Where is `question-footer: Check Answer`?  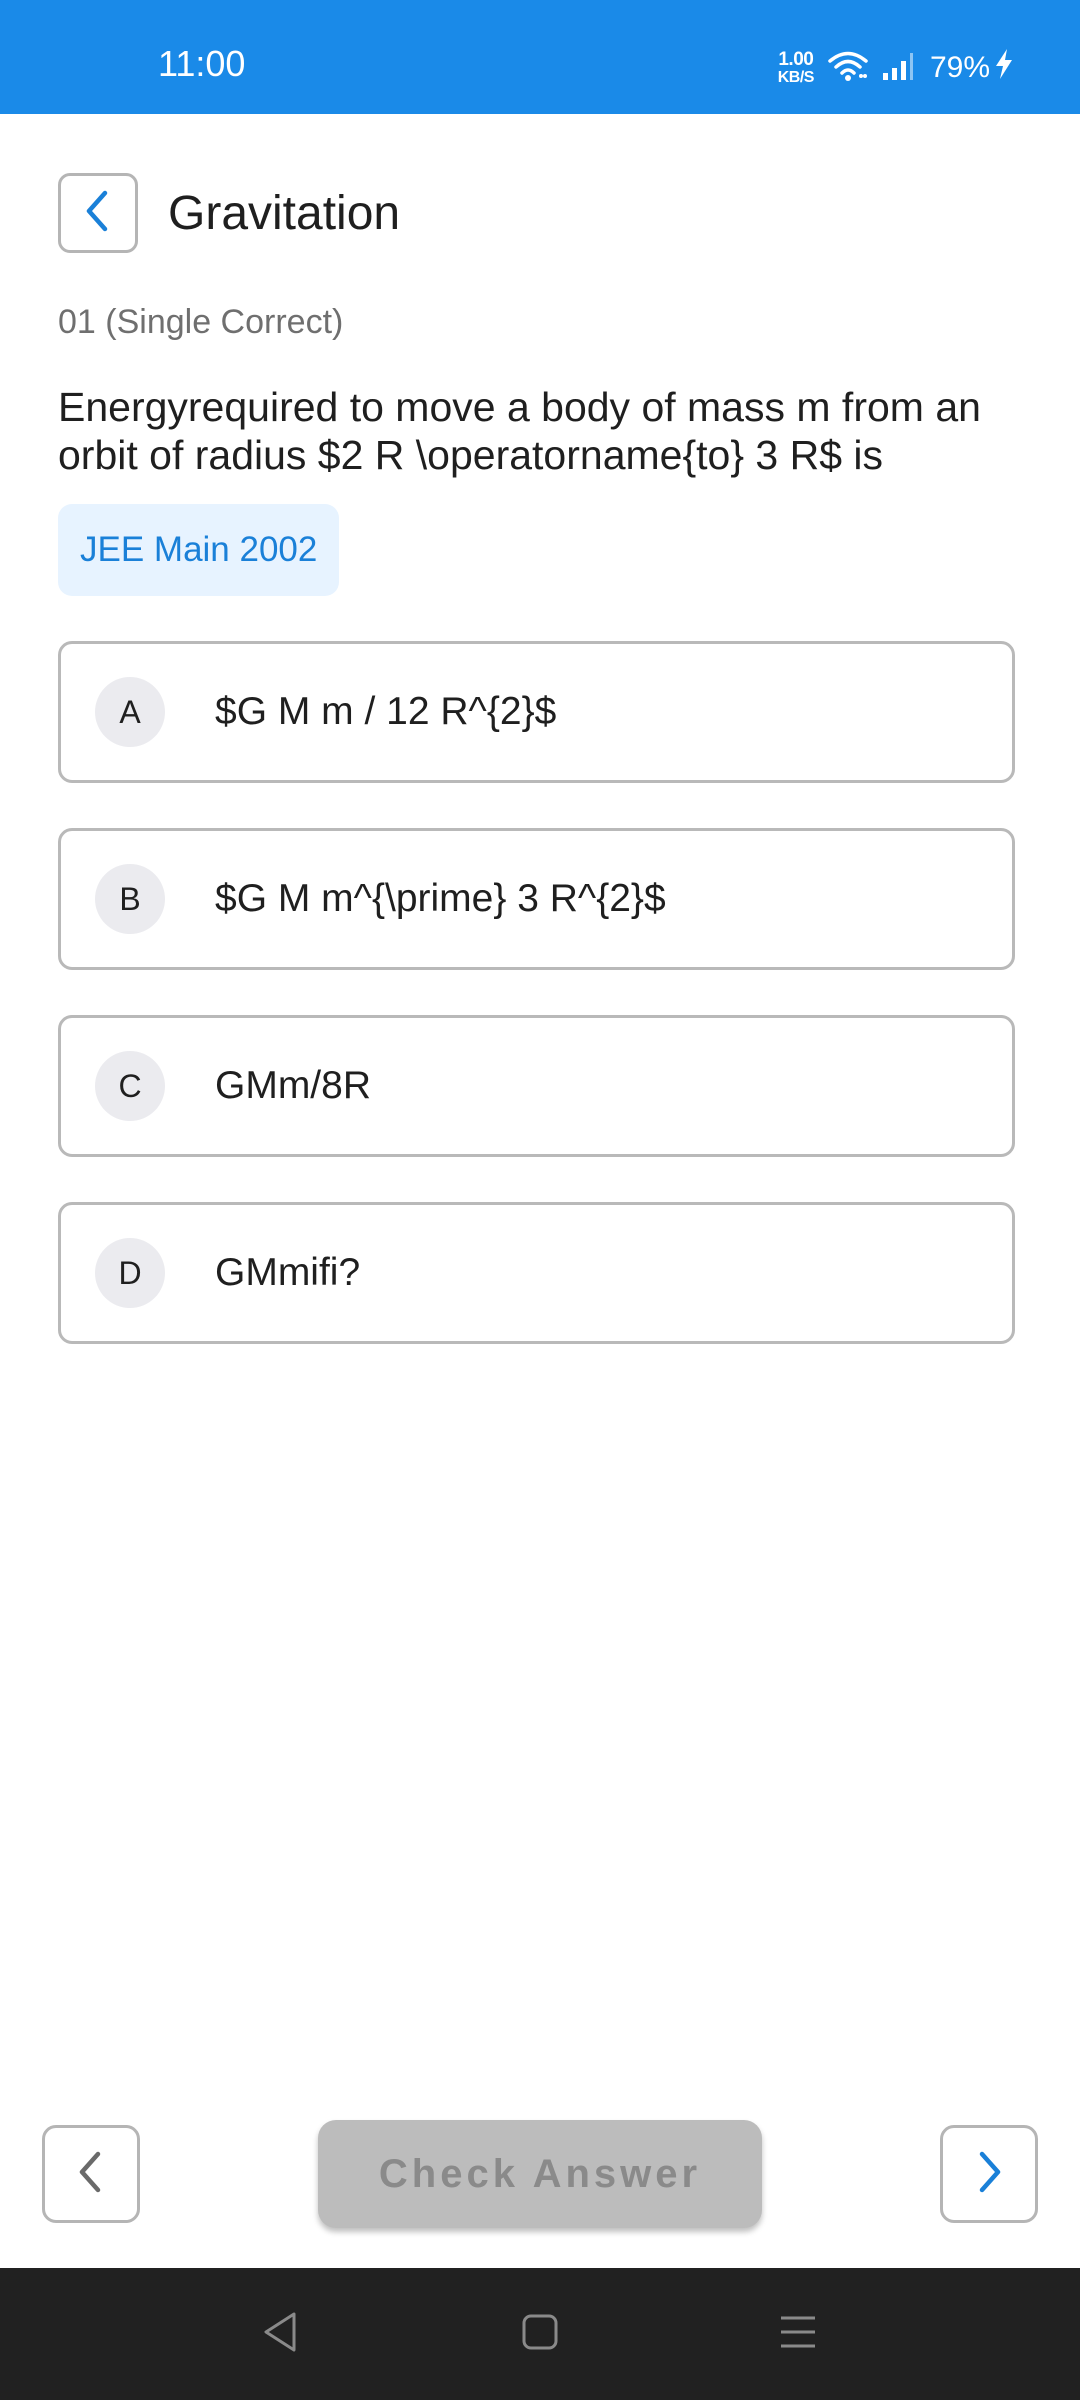 question-footer: Check Answer is located at coordinates (540, 2175).